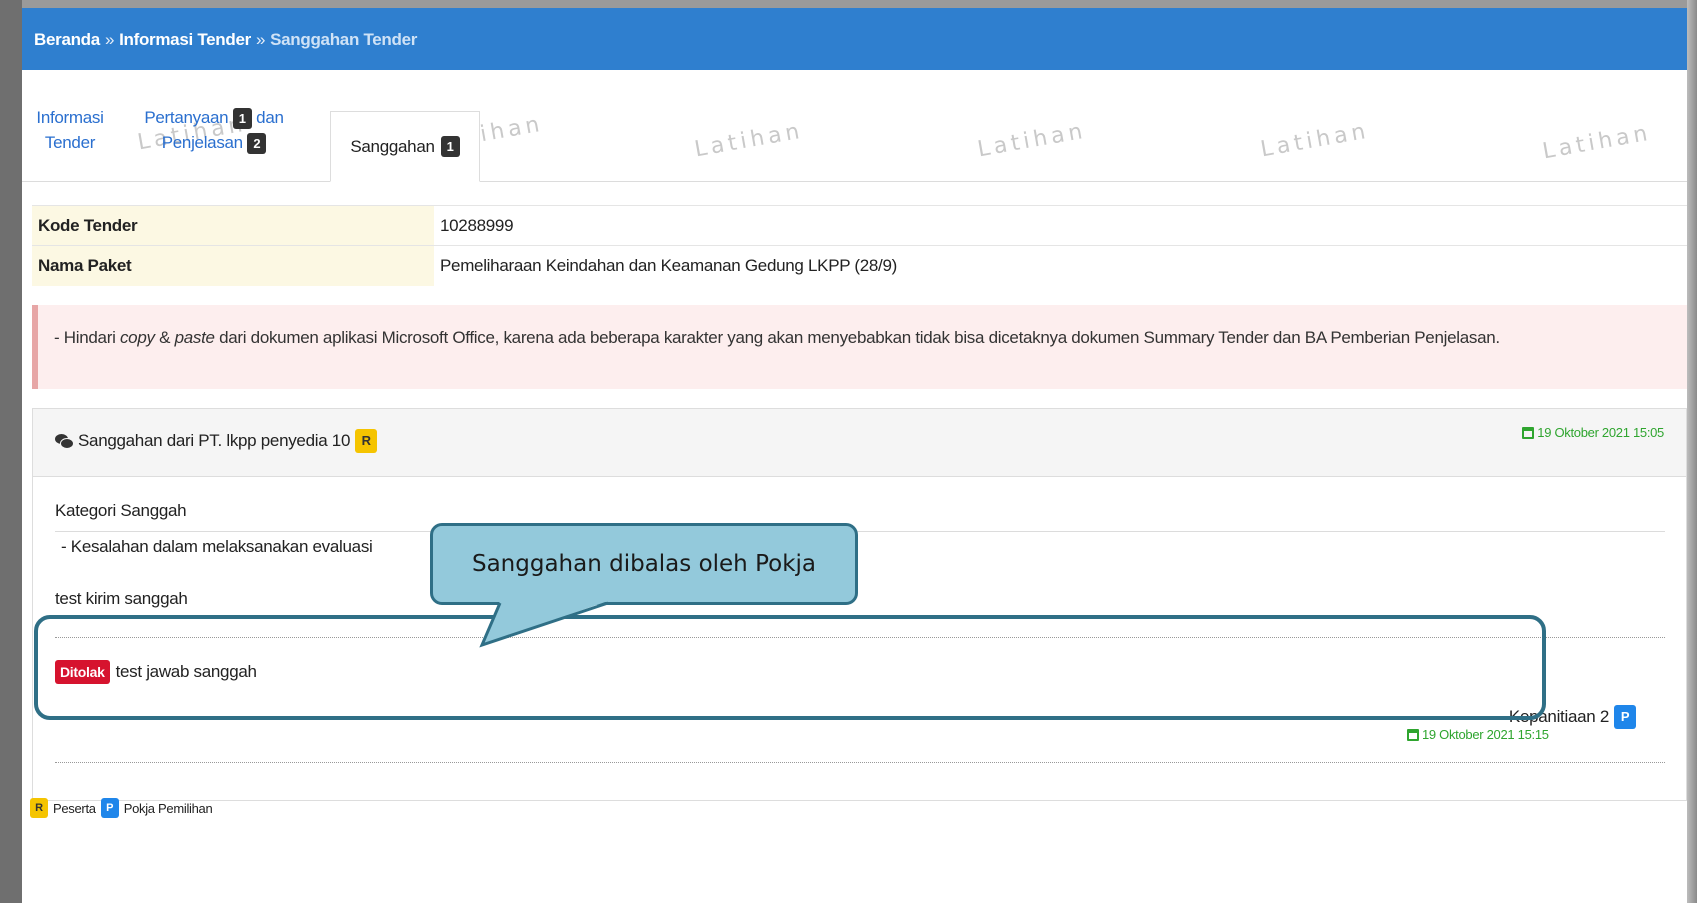  I want to click on count-badge: 2, so click(257, 144).